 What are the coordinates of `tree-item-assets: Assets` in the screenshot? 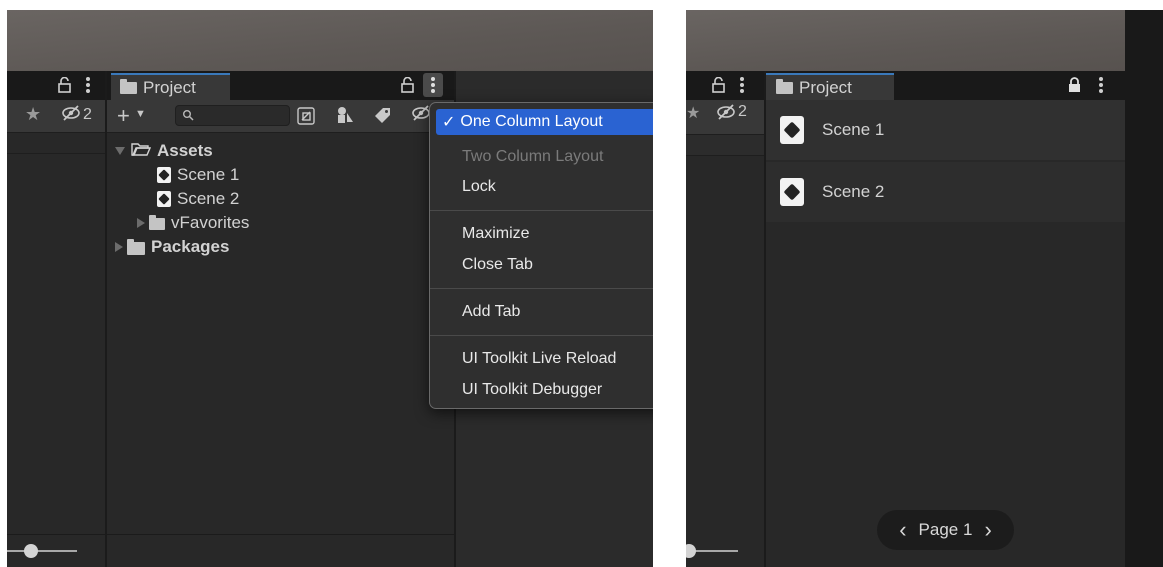 It's located at (164, 151).